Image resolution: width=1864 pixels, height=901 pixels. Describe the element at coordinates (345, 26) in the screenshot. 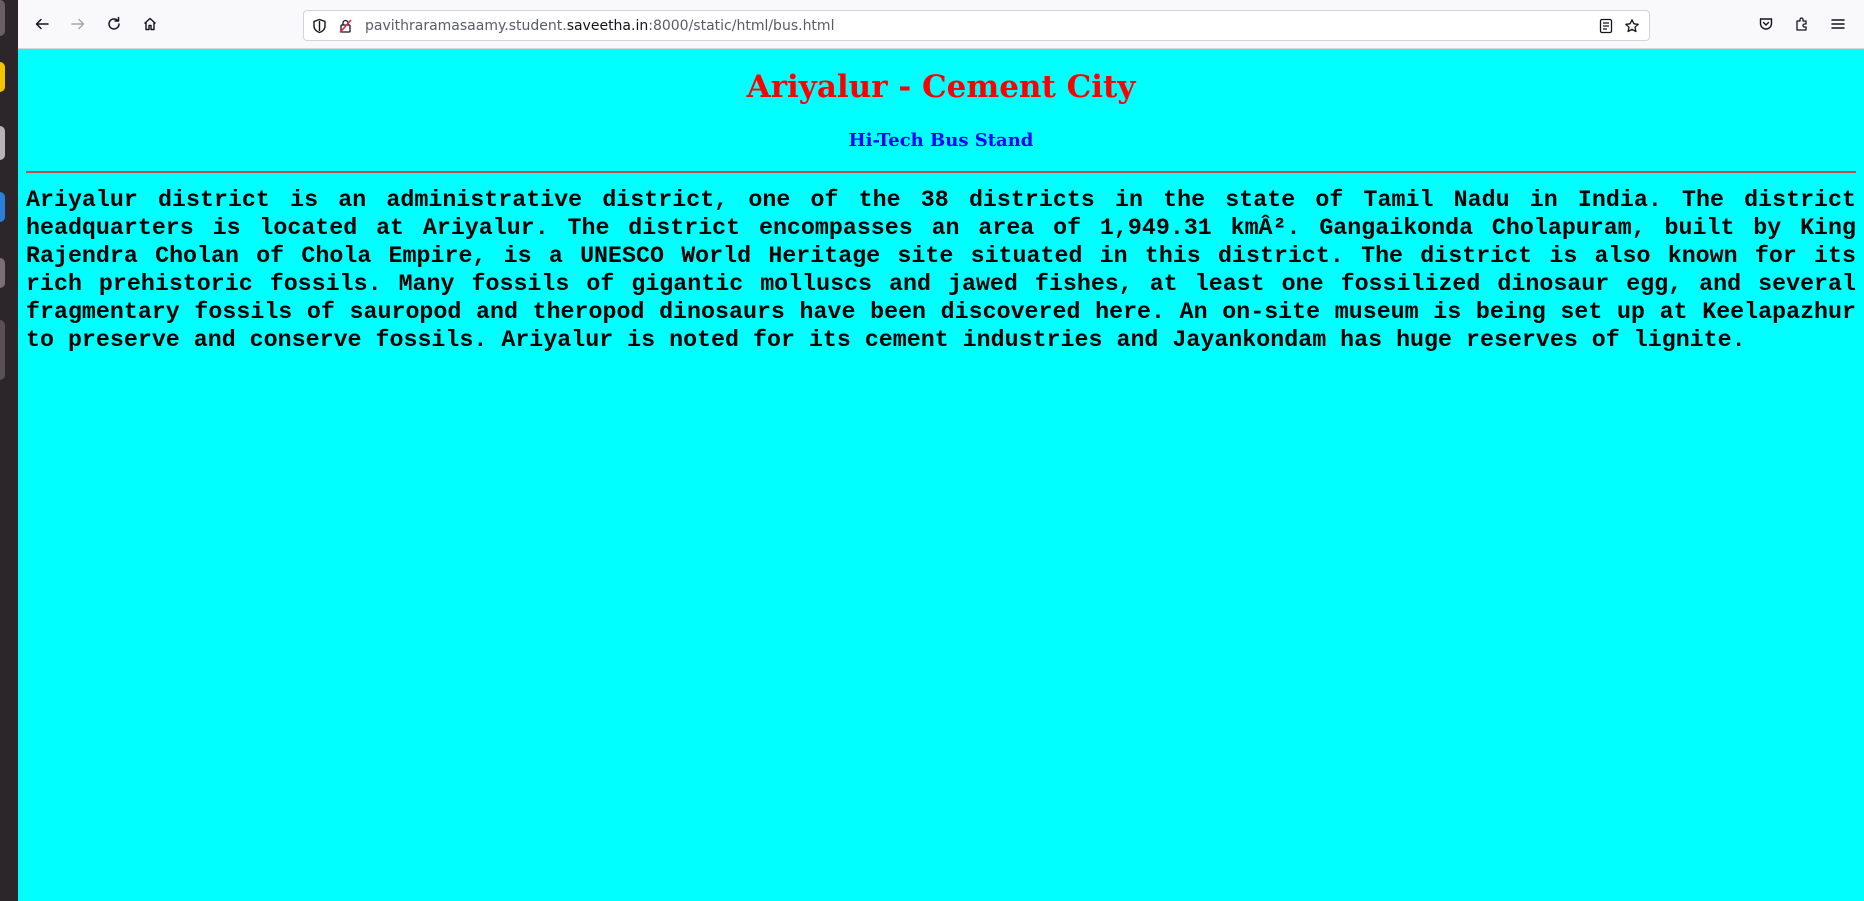

I see `insecure-lock-icon` at that location.